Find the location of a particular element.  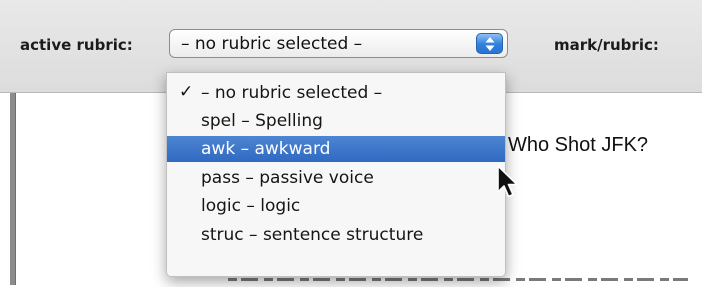

mark-rubric-label: mark/rubric: is located at coordinates (606, 45).